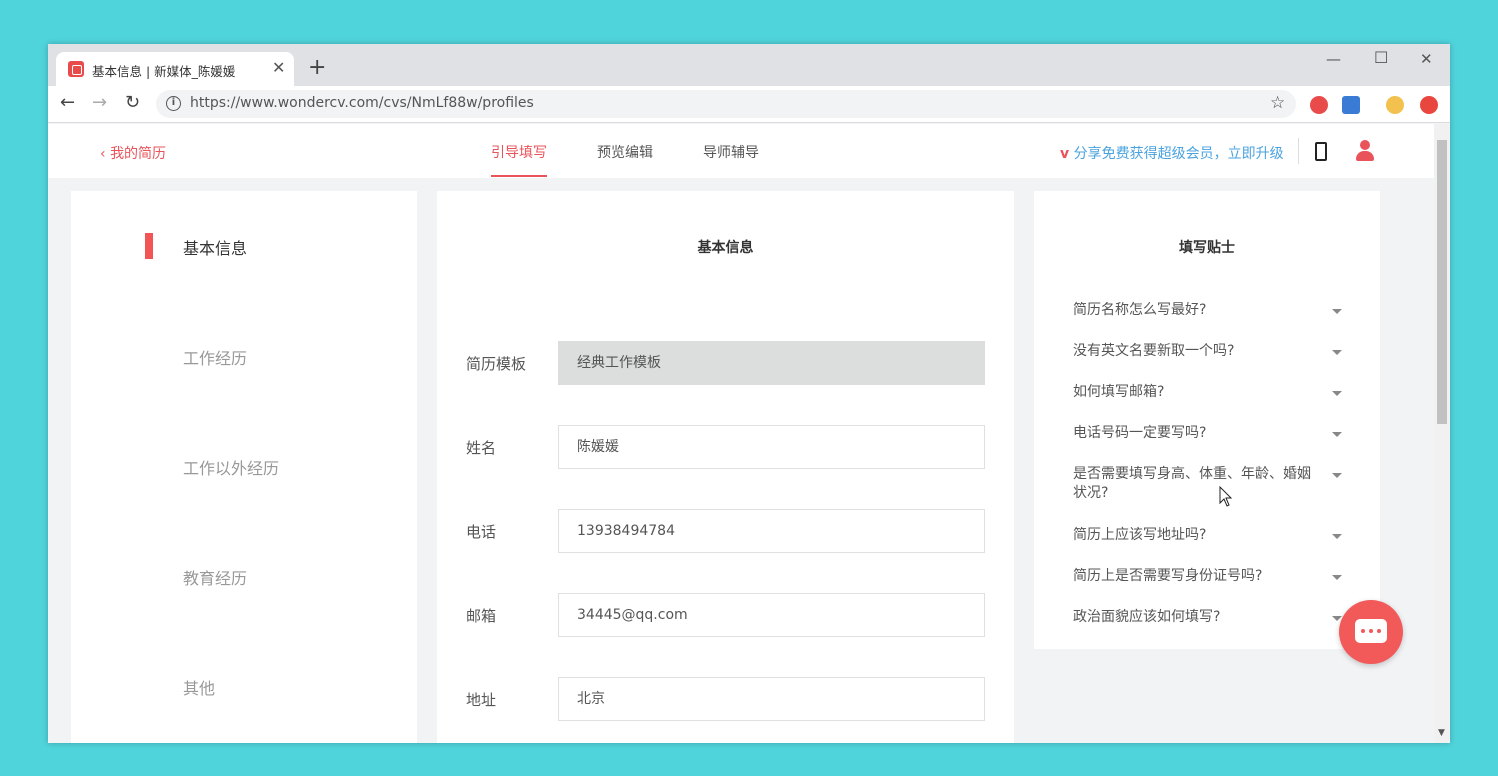 The height and width of the screenshot is (776, 1498). Describe the element at coordinates (1298, 151) in the screenshot. I see `header-divider` at that location.